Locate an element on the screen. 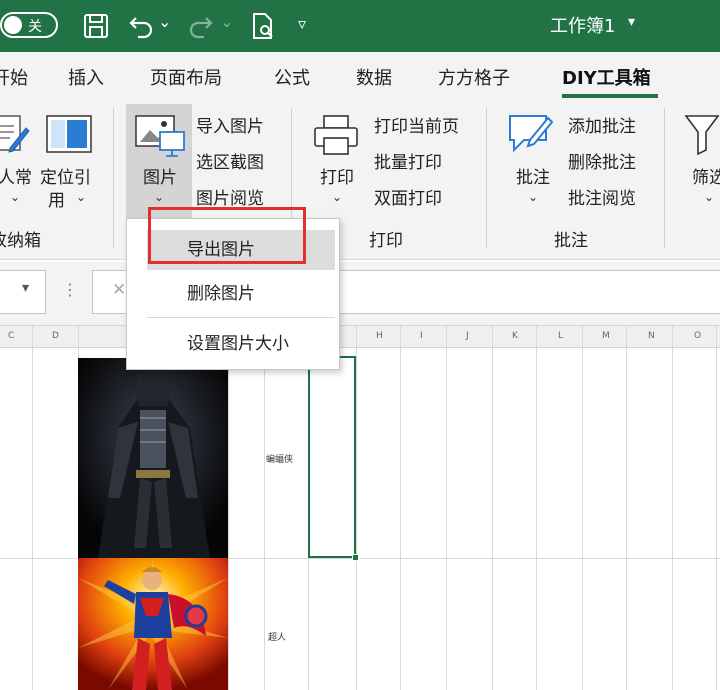 Image resolution: width=720 pixels, height=690 pixels. column-header-c: C is located at coordinates (11, 336).